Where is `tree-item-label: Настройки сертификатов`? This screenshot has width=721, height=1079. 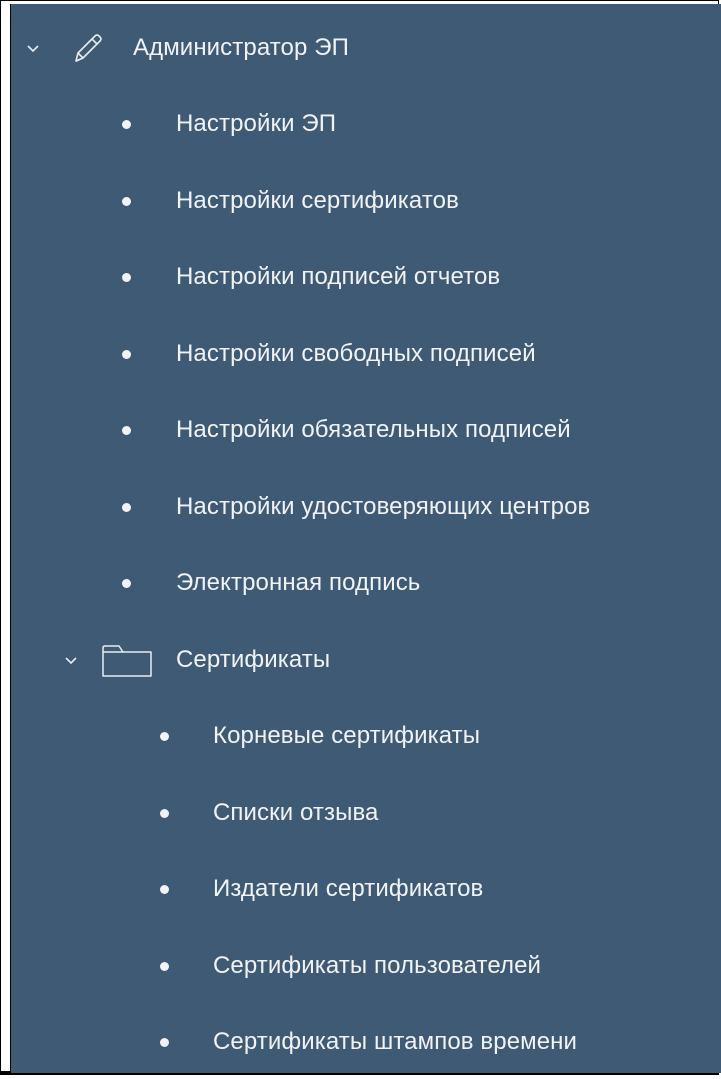
tree-item-label: Настройки сертификатов is located at coordinates (317, 200).